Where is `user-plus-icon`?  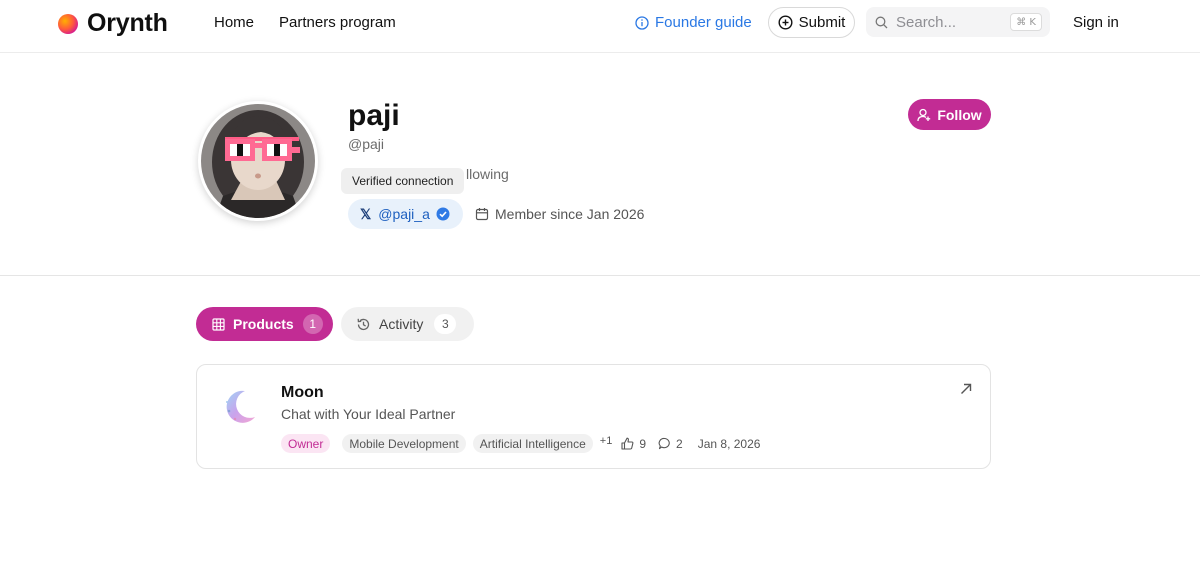
user-plus-icon is located at coordinates (924, 114).